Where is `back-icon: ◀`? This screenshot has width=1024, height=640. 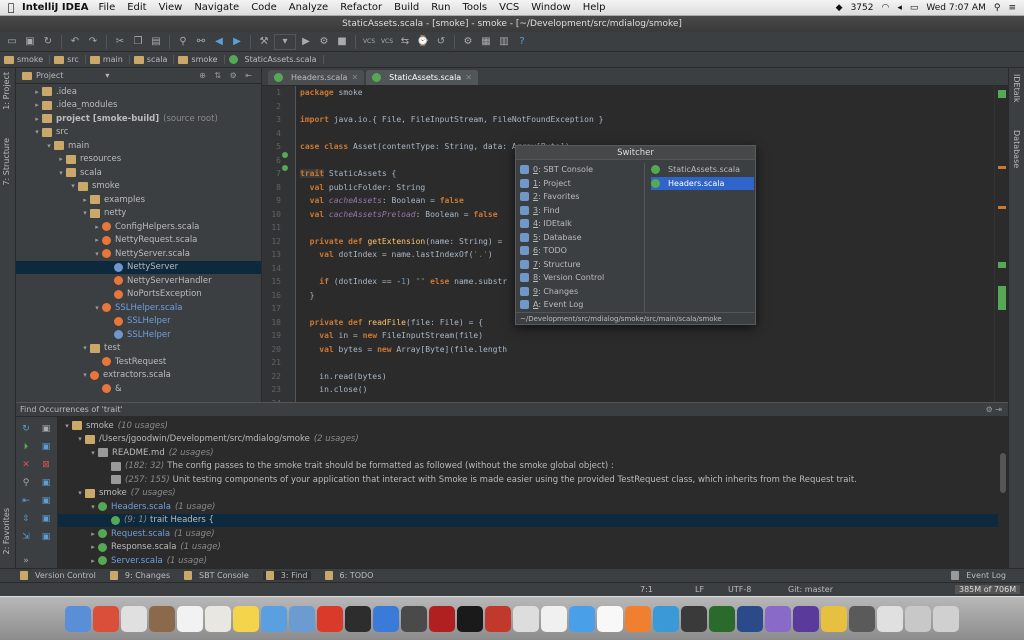 back-icon: ◀ is located at coordinates (219, 42).